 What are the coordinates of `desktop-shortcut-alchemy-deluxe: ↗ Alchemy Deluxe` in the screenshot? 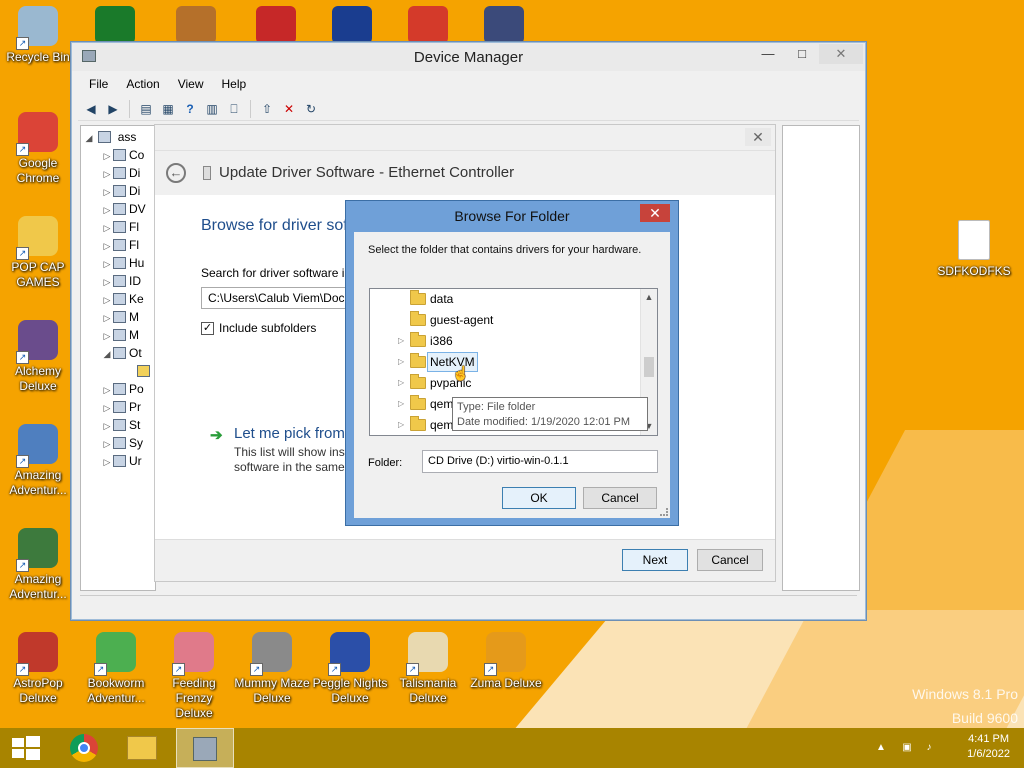 It's located at (38, 357).